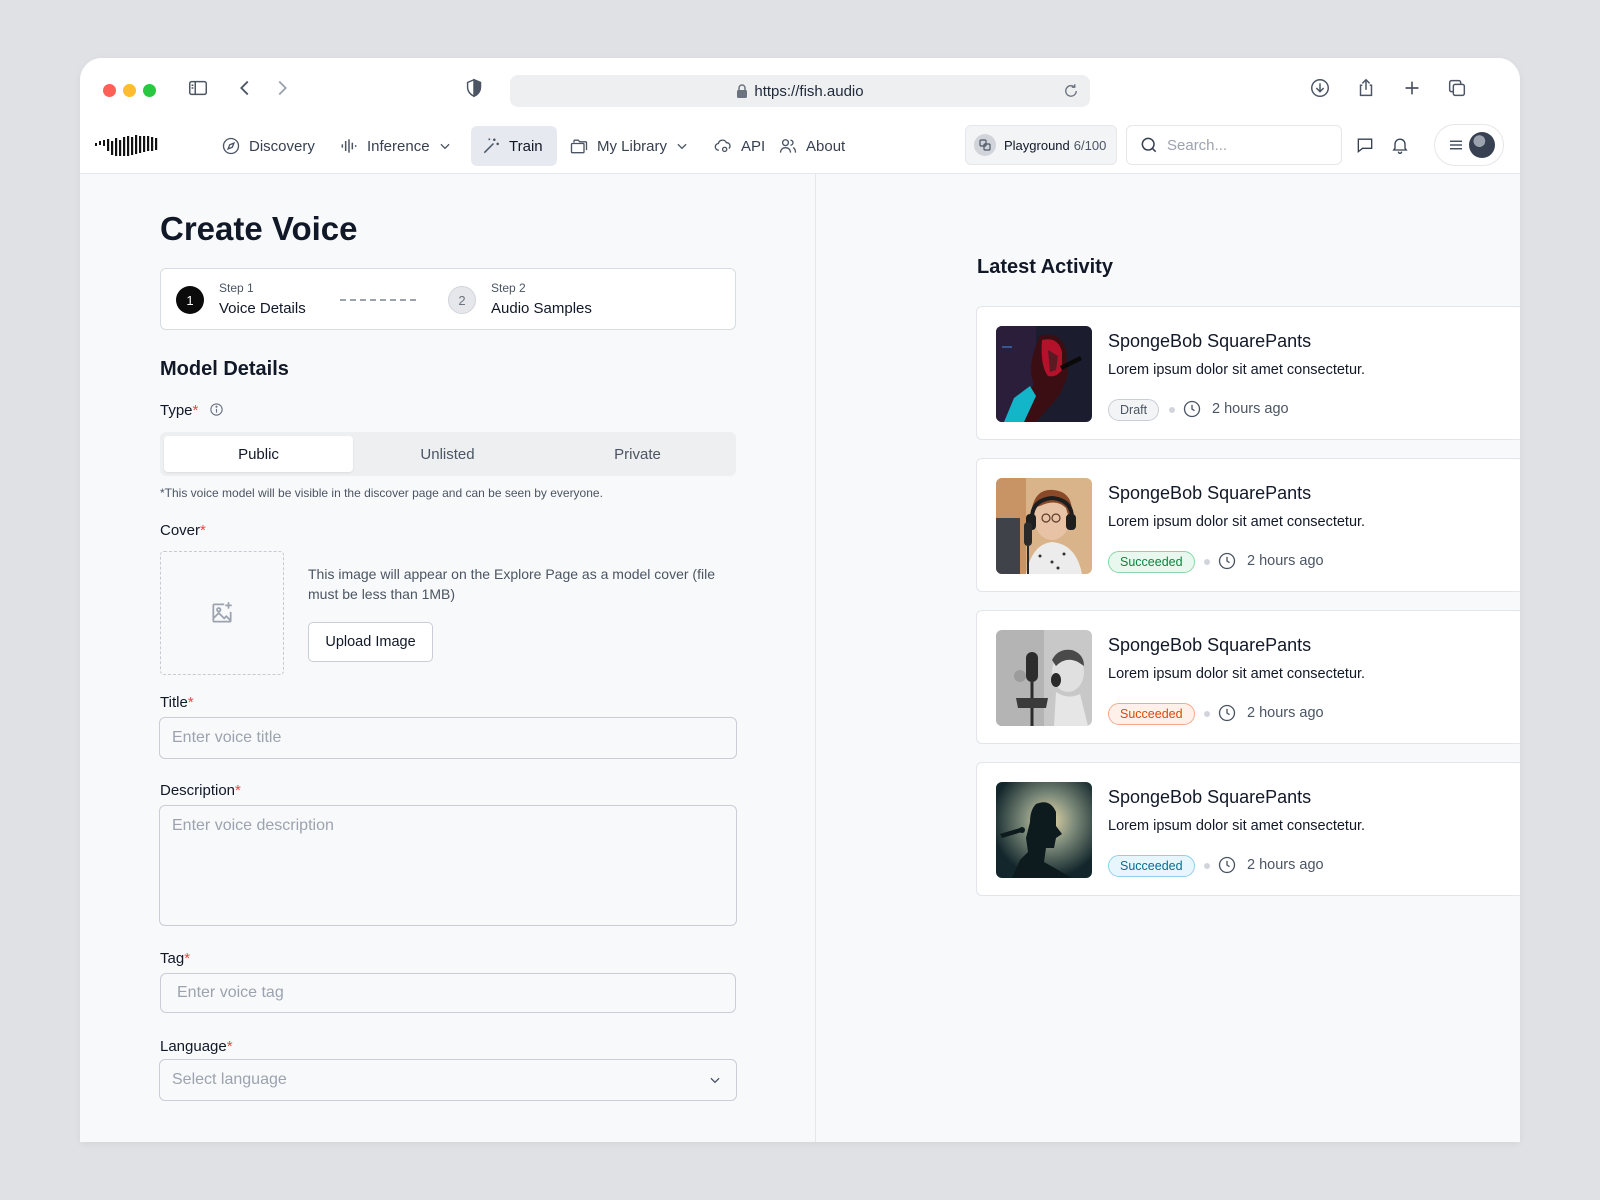 This screenshot has height=1200, width=1600. What do you see at coordinates (753, 146) in the screenshot?
I see `nav-api-label: API` at bounding box center [753, 146].